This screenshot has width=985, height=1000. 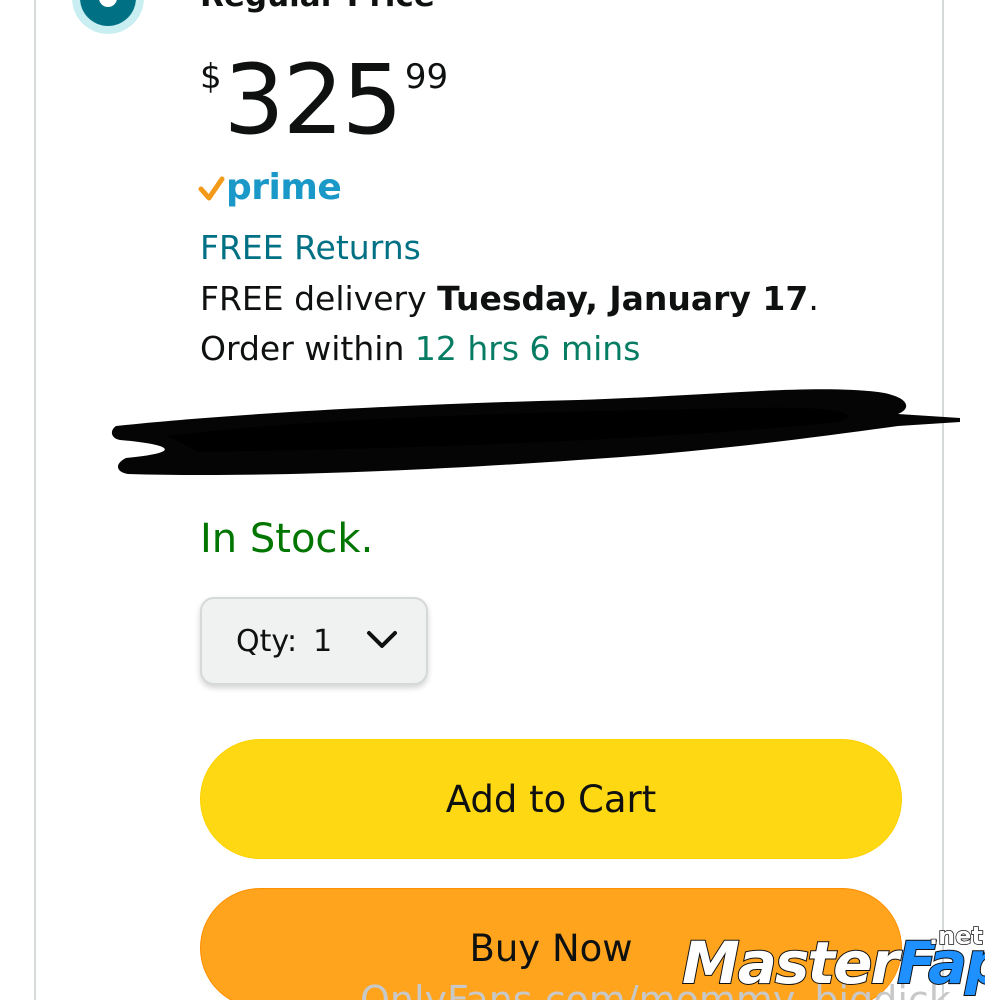 What do you see at coordinates (211, 188) in the screenshot?
I see `check-icon` at bounding box center [211, 188].